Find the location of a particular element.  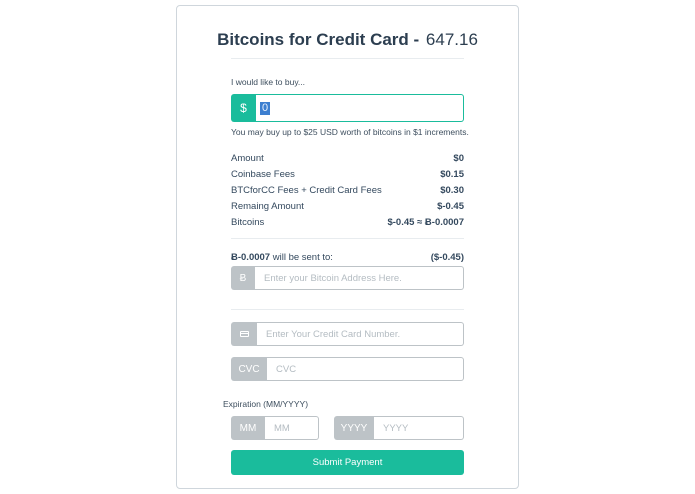

expiration-month-group: MM is located at coordinates (275, 428).